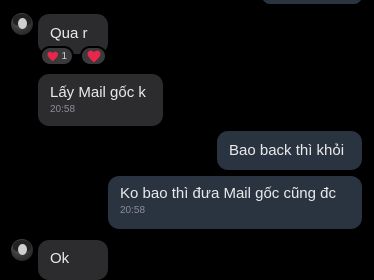 The height and width of the screenshot is (280, 374). I want to click on message-text: Ko bao thì đưa Mail gốc cũng đc, so click(228, 193).